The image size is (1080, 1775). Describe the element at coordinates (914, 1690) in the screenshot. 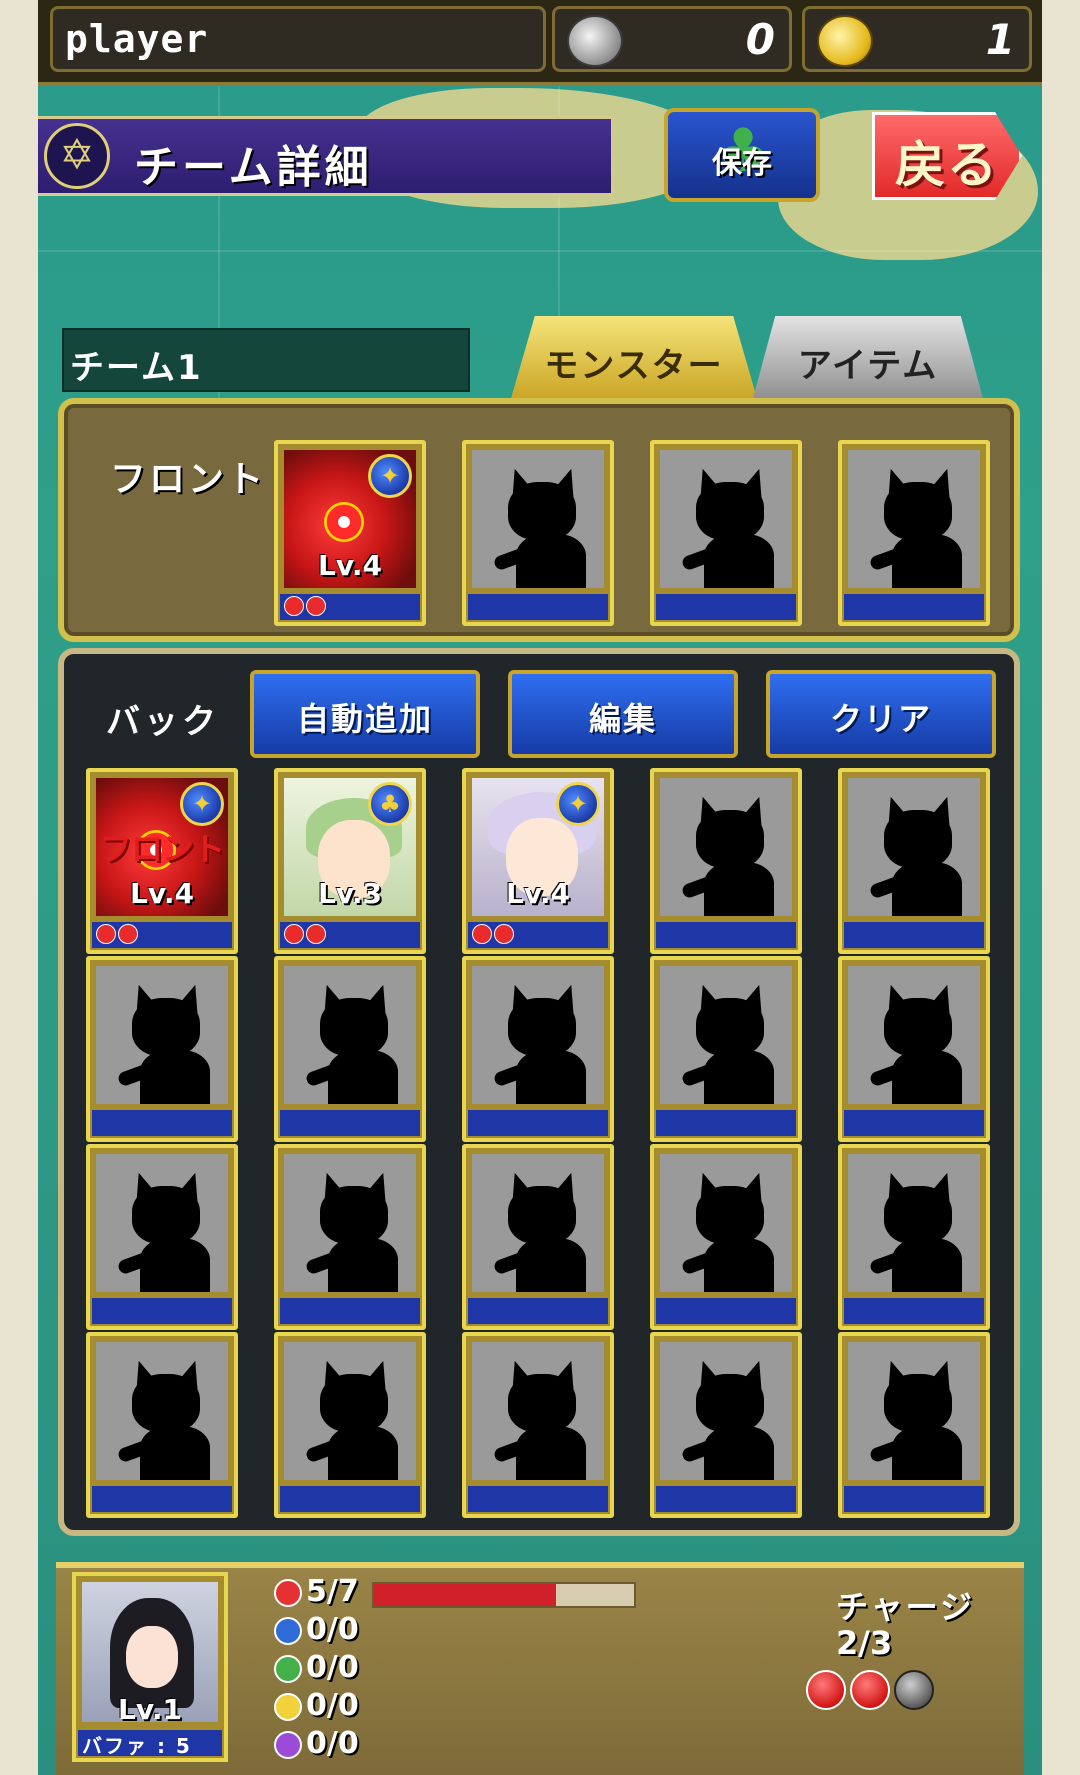

I see `charge-orb-empty-icon` at that location.